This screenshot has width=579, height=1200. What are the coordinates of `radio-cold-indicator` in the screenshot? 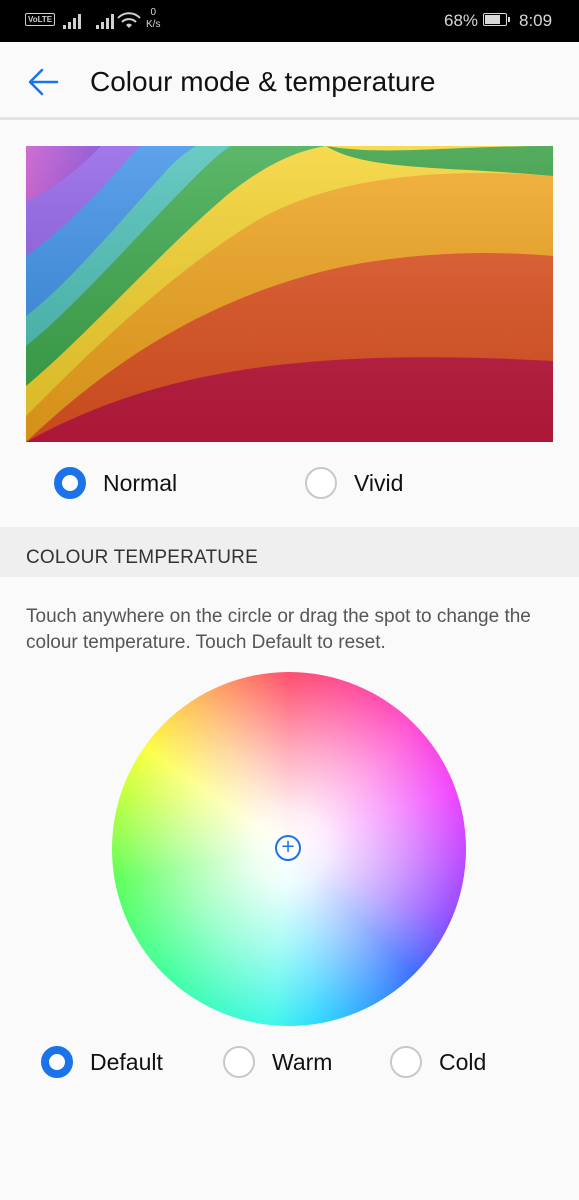 It's located at (406, 1062).